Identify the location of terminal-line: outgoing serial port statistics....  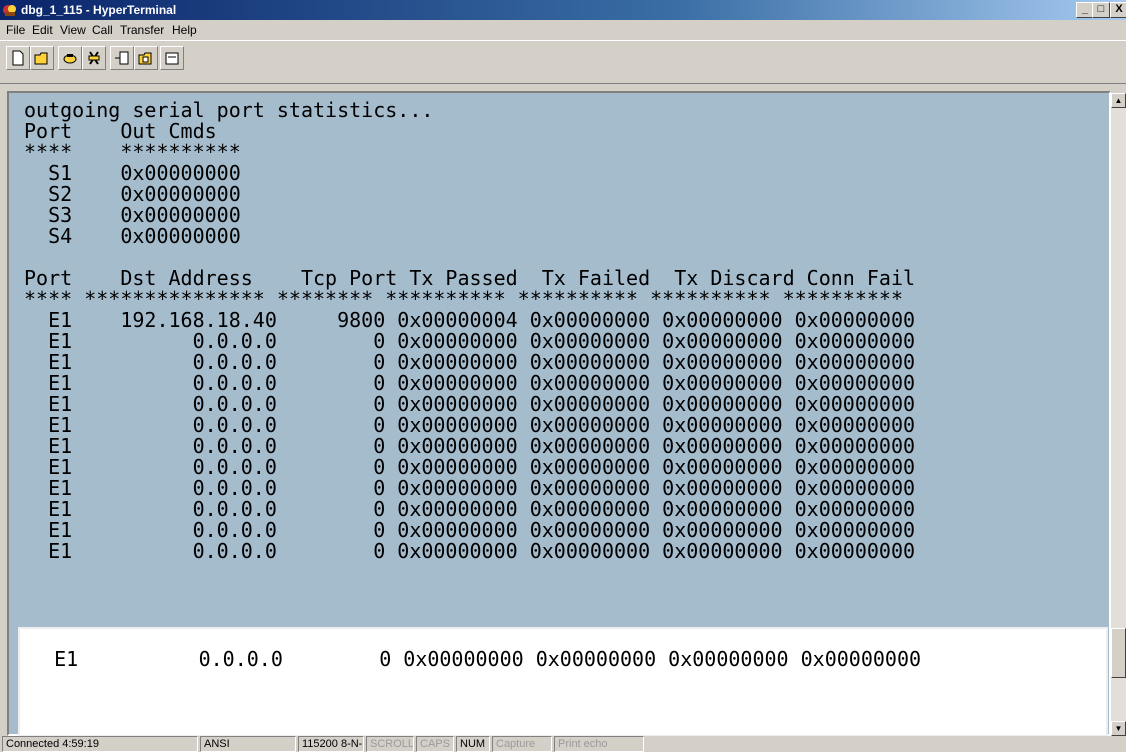
(229, 110).